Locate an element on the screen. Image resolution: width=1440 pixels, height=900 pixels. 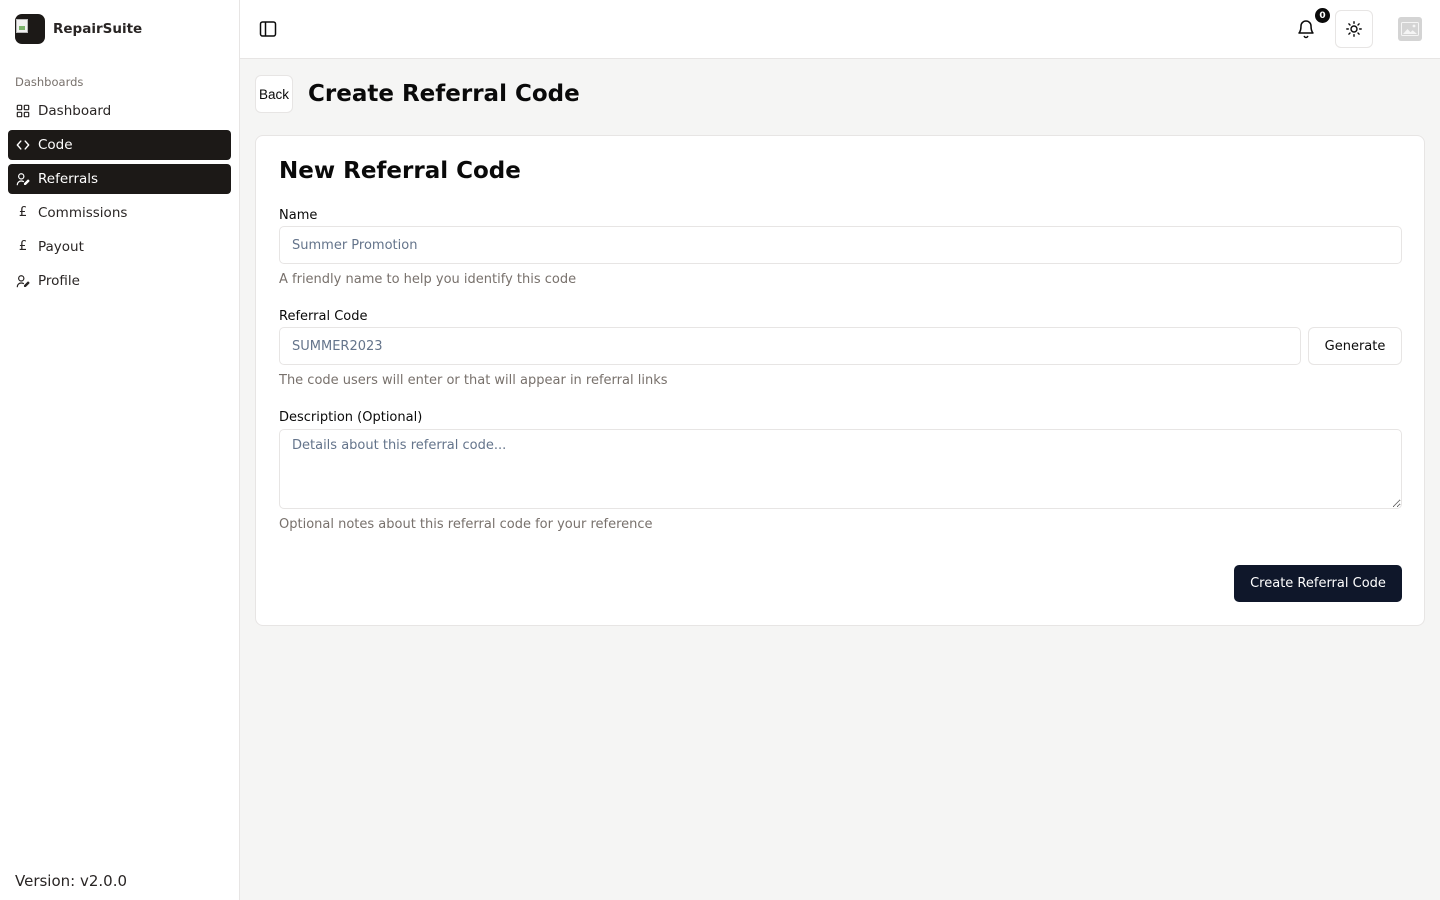
sidebar-item-label: Commissions is located at coordinates (83, 213).